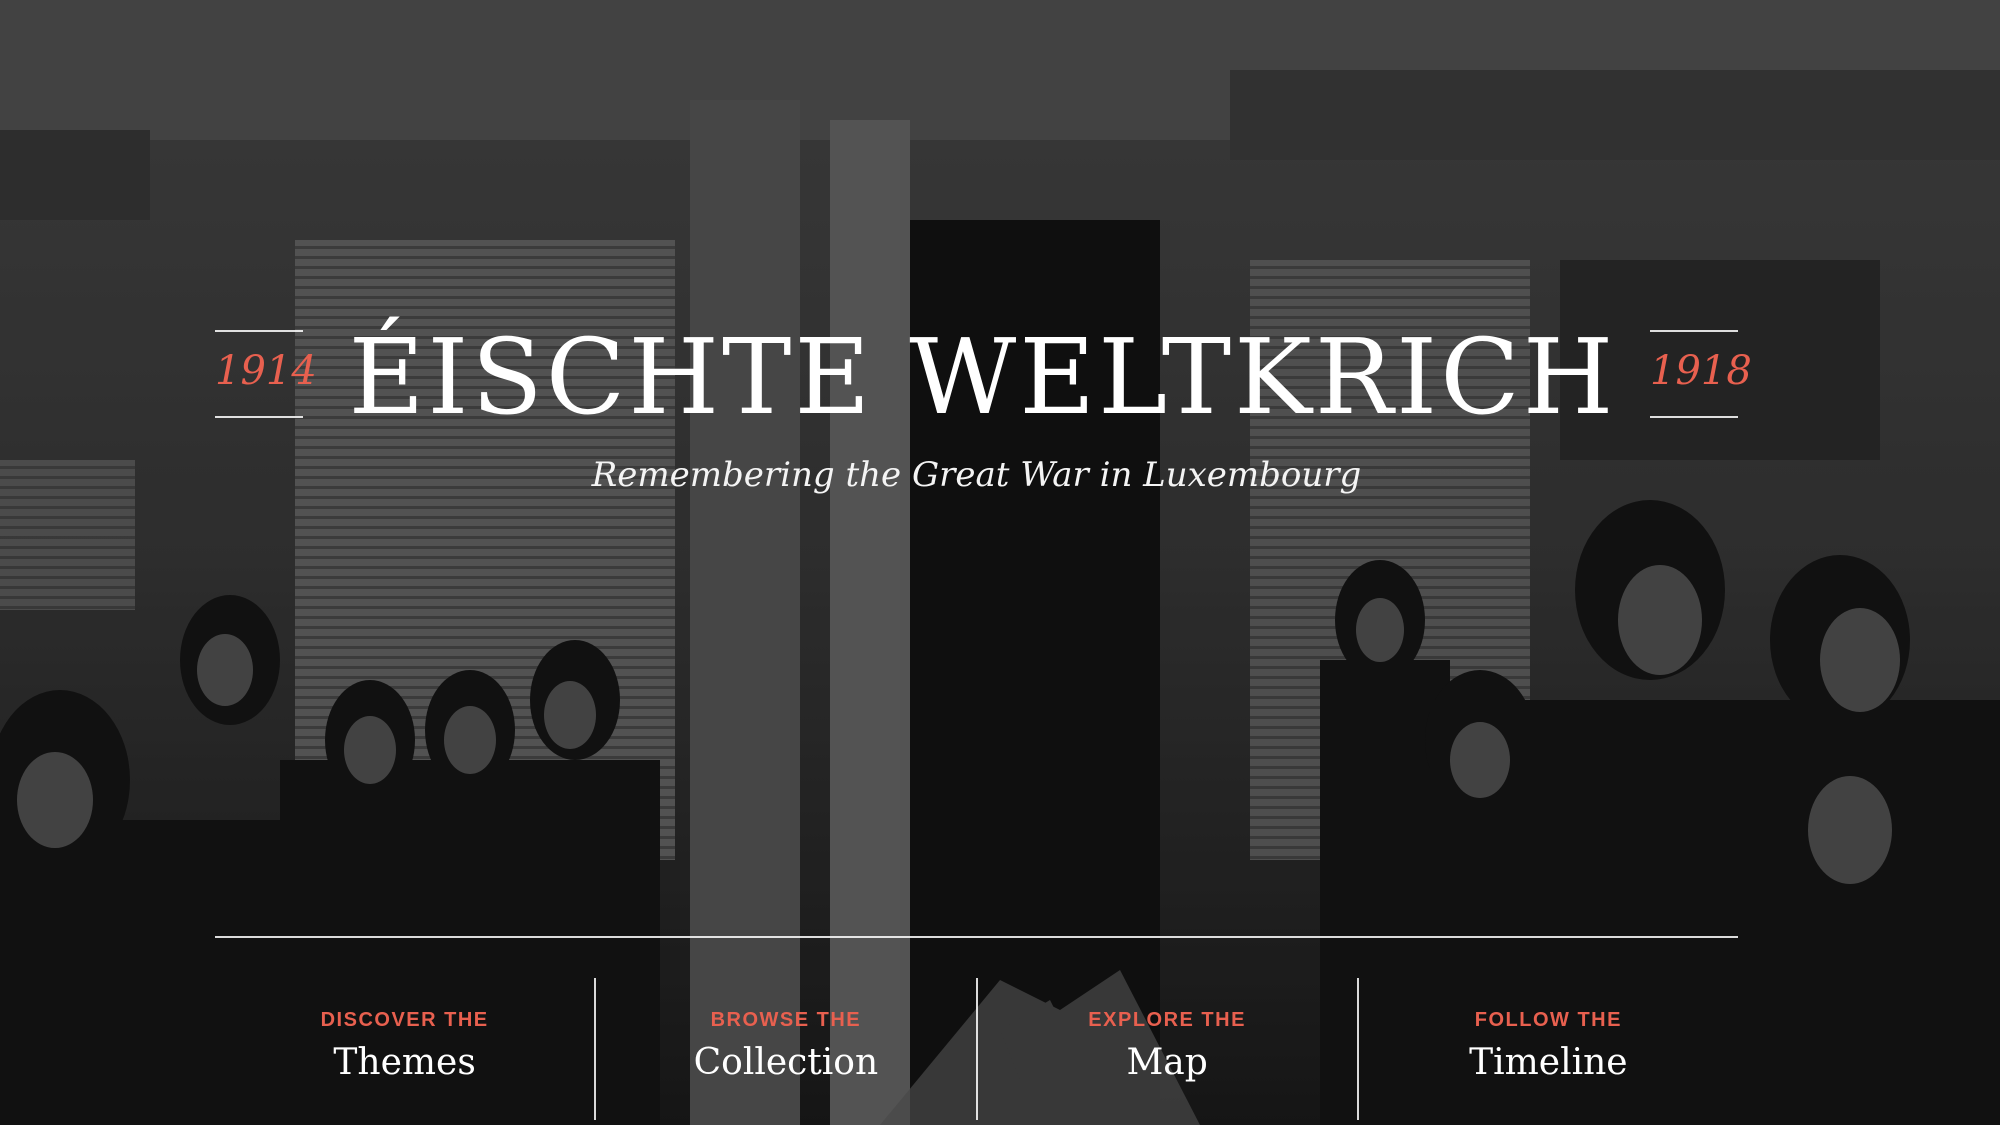  I want to click on nav-item-themes: DISCOVER THE Themes, so click(404, 1049).